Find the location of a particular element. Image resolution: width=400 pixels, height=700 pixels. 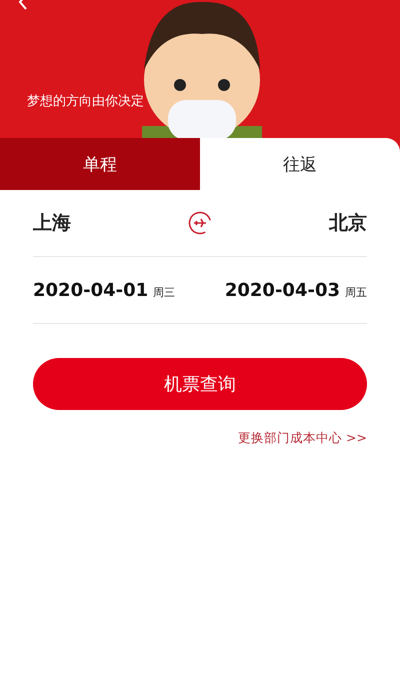

plane-icon is located at coordinates (200, 223).